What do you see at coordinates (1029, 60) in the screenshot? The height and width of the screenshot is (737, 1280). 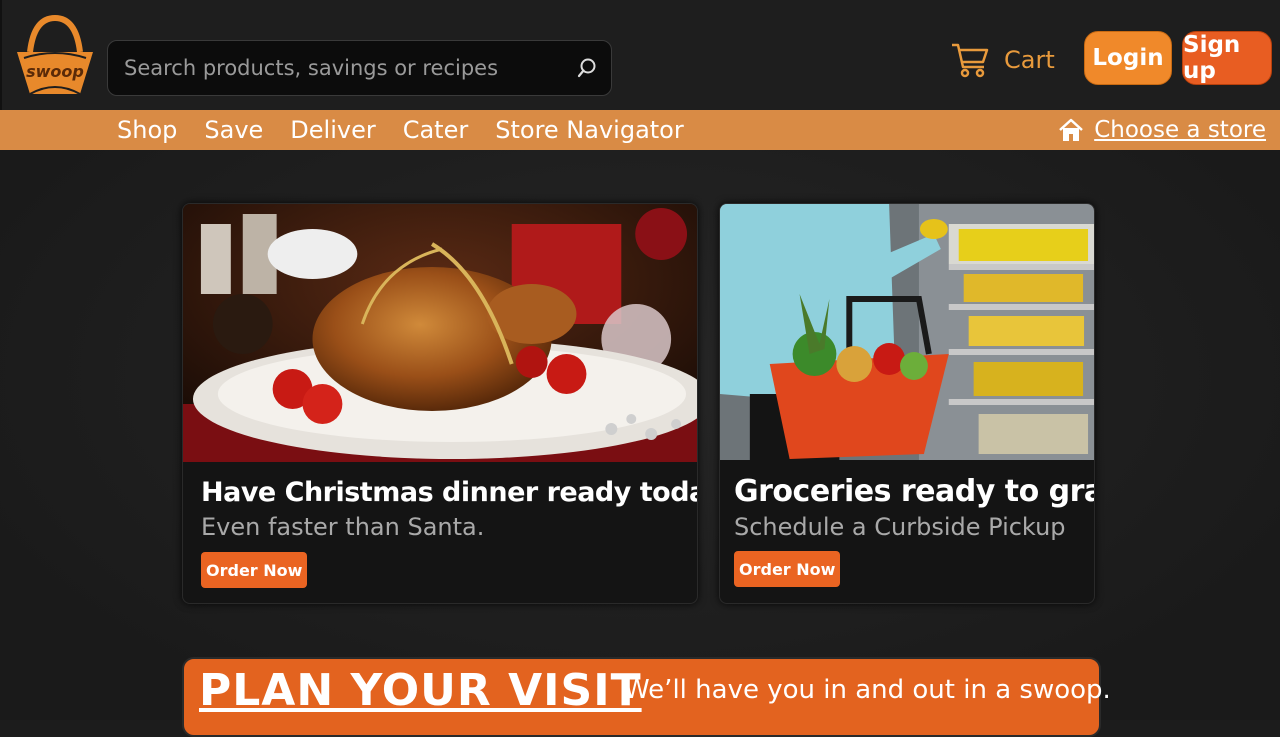 I see `cart-label: Cart` at bounding box center [1029, 60].